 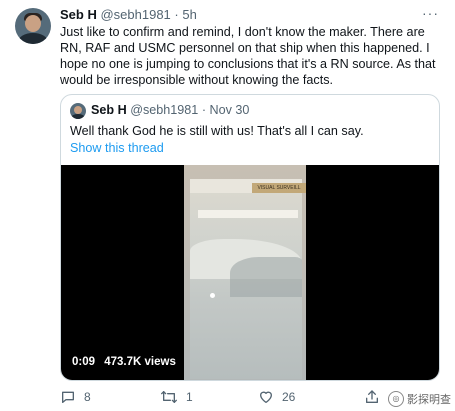 I want to click on share-icon, so click(x=372, y=397).